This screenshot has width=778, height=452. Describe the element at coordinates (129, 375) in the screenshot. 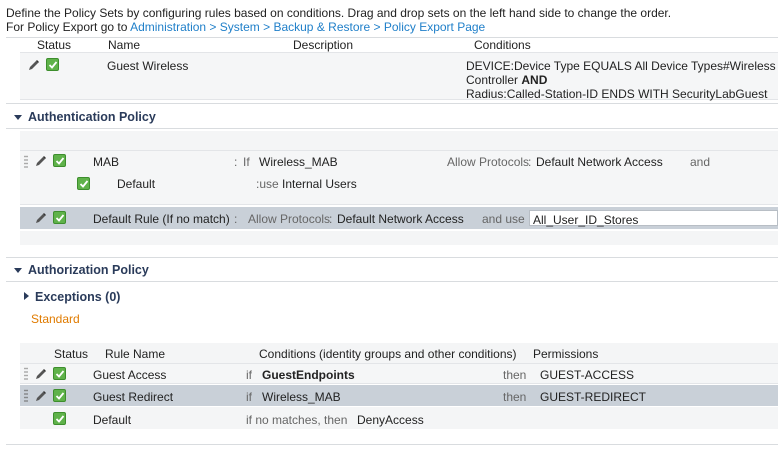

I see `authz-rule-name: Guest Access` at that location.